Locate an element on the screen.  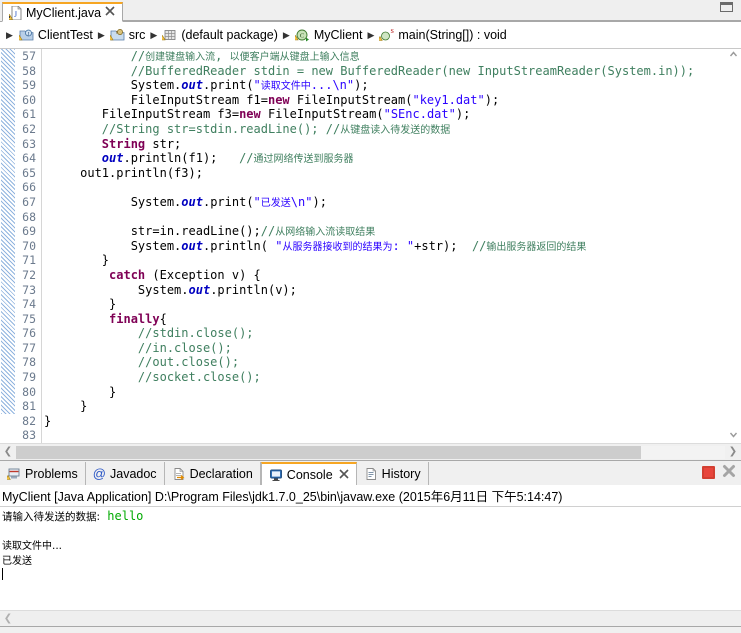
code-line: finally{ is located at coordinates (392, 319).